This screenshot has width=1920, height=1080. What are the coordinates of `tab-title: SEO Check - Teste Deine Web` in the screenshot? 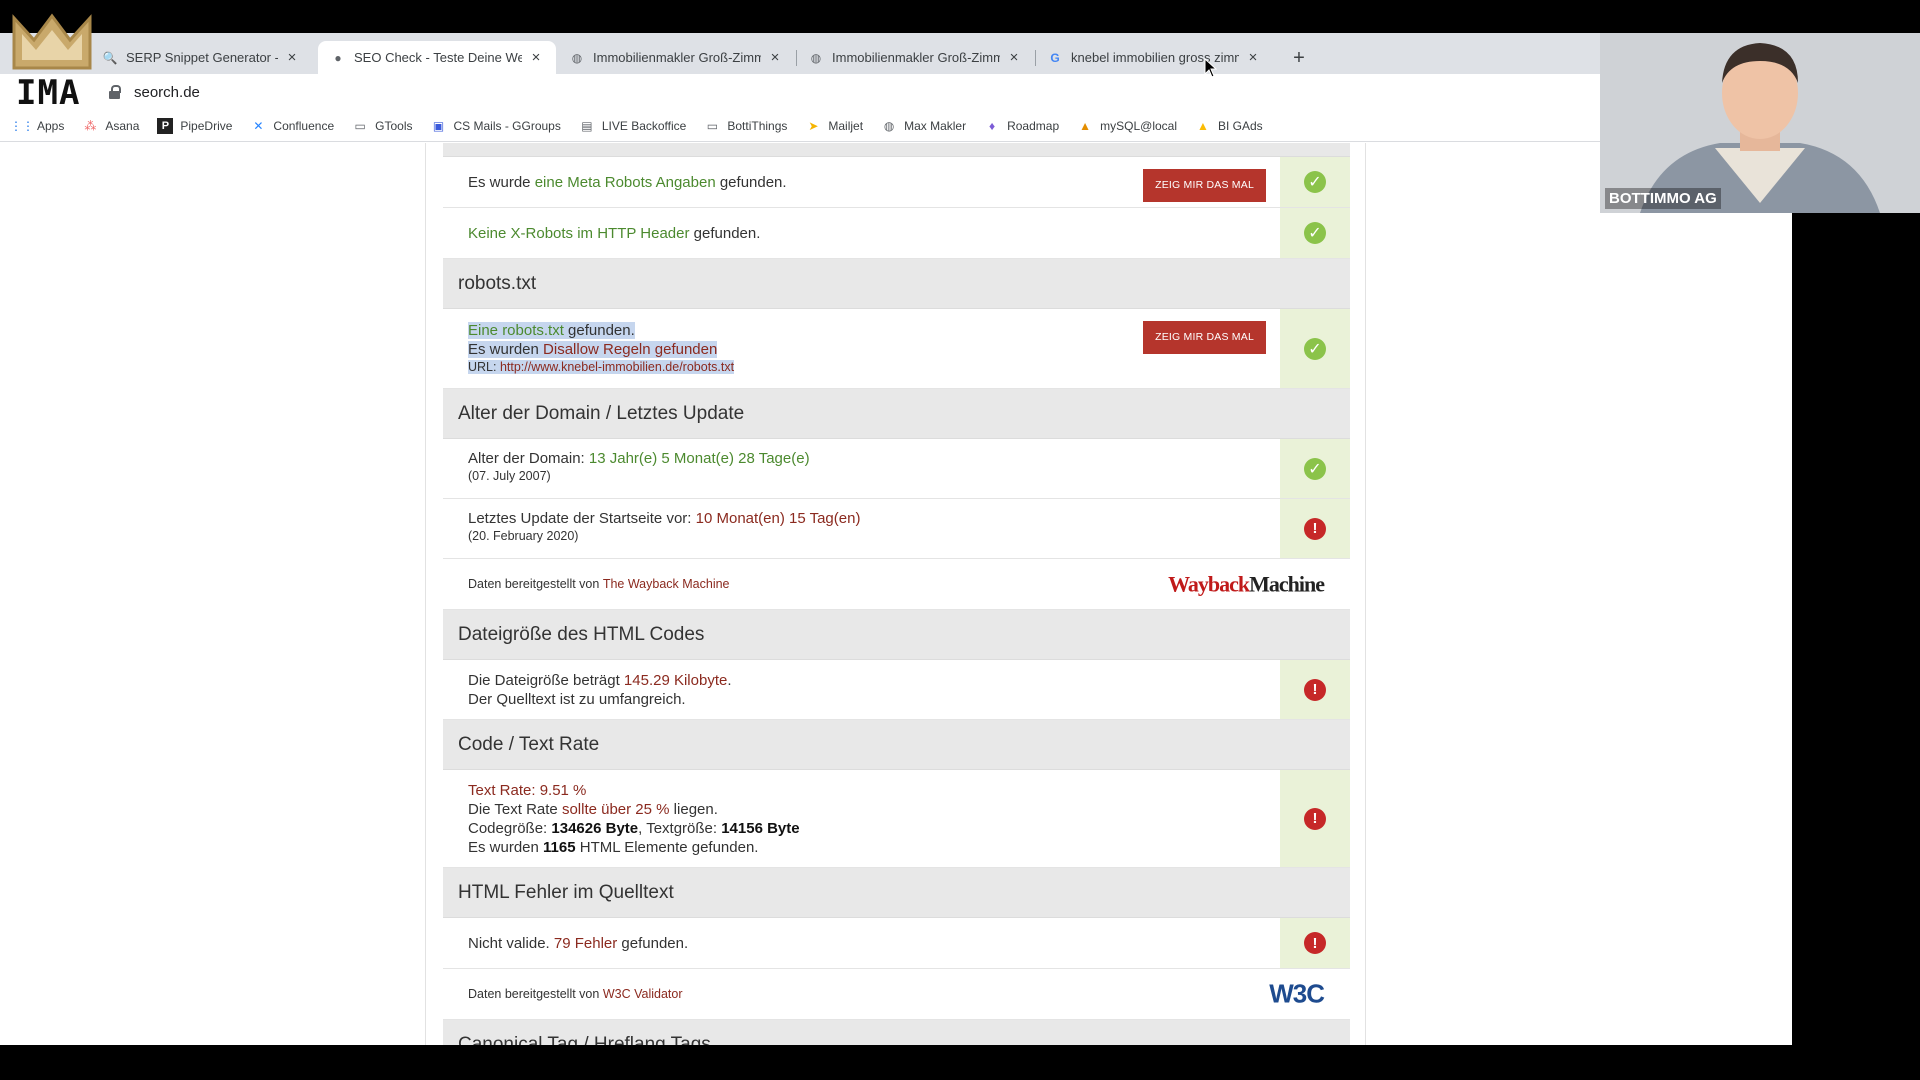 It's located at (438, 57).